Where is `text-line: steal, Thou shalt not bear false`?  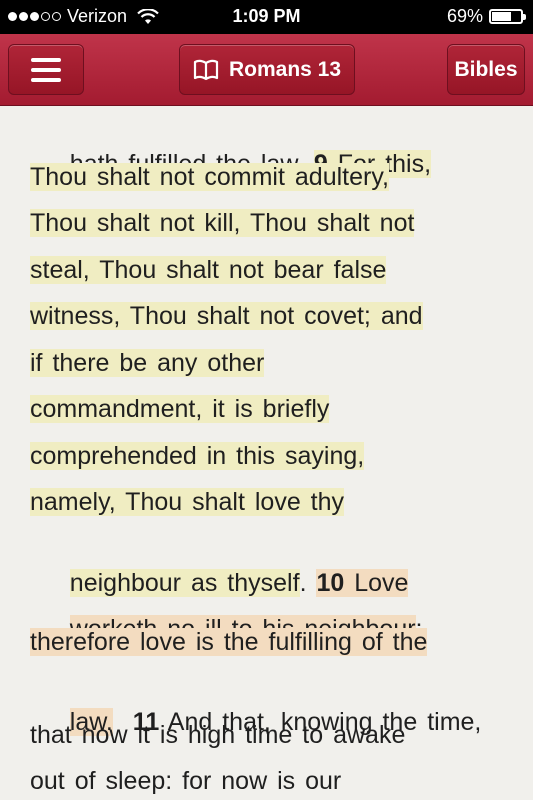 text-line: steal, Thou shalt not bear false is located at coordinates (208, 270).